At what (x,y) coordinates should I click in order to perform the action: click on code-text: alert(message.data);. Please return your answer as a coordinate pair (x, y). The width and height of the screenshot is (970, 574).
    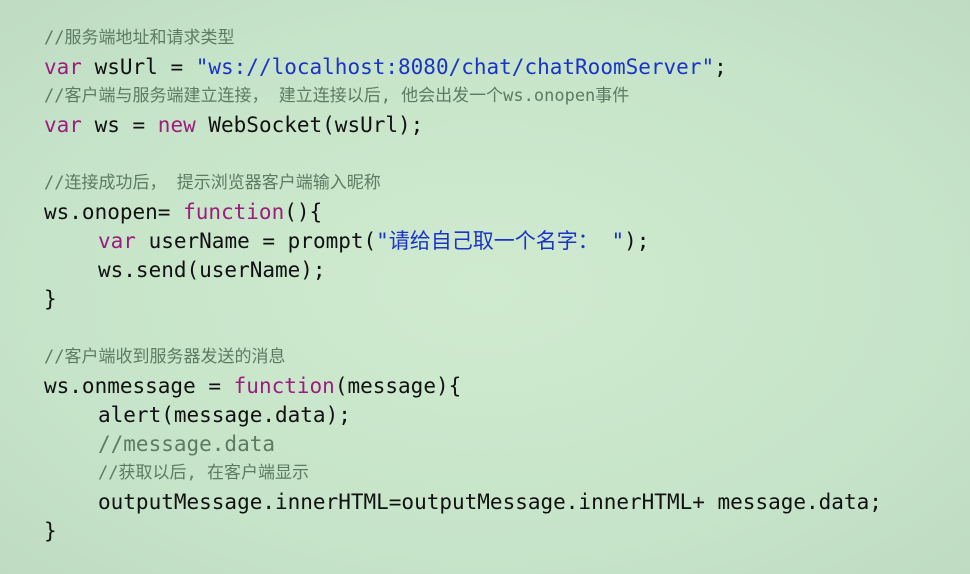
    Looking at the image, I should click on (224, 415).